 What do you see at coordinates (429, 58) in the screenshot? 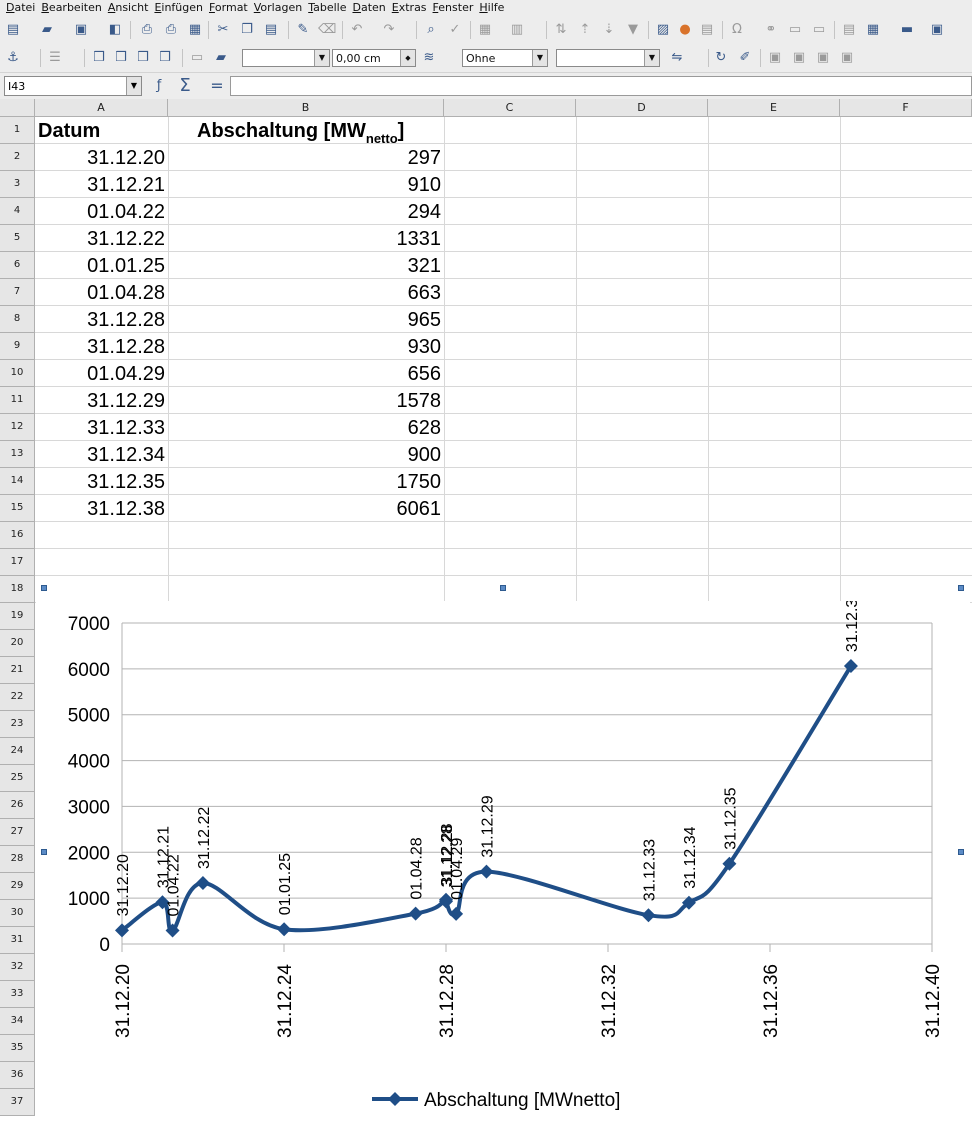
I see `line-color-icon: ≋` at bounding box center [429, 58].